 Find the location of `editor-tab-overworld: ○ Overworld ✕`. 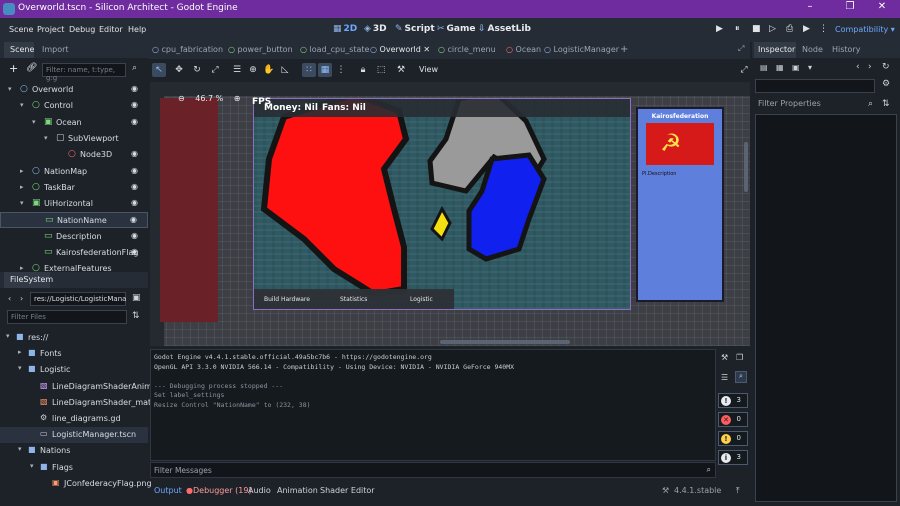

editor-tab-overworld: ○ Overworld ✕ is located at coordinates (400, 49).